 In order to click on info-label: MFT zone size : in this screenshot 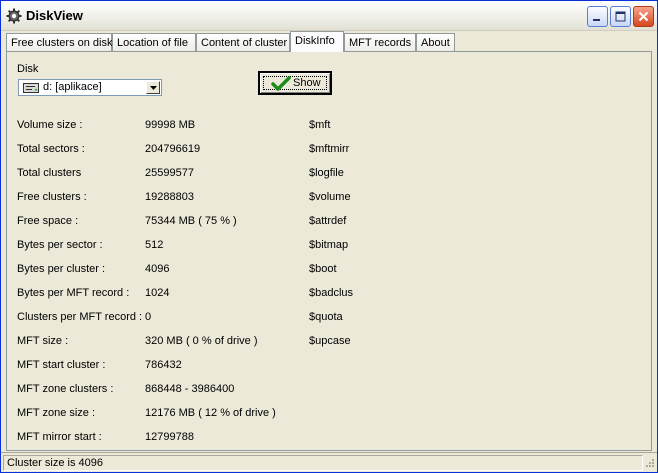, I will do `click(56, 413)`.